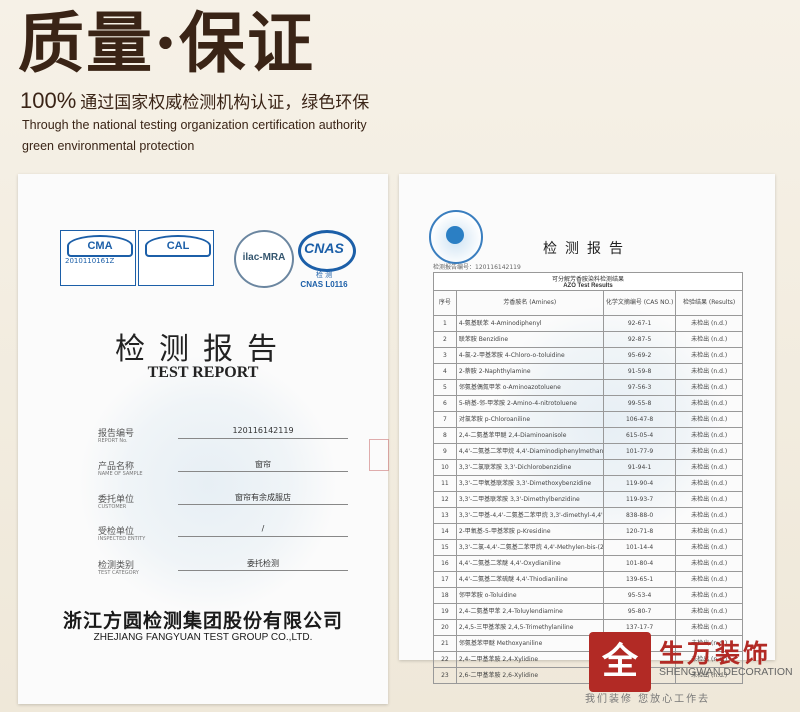 This screenshot has height=712, width=800. Describe the element at coordinates (445, 611) in the screenshot. I see `row-number: 19` at that location.